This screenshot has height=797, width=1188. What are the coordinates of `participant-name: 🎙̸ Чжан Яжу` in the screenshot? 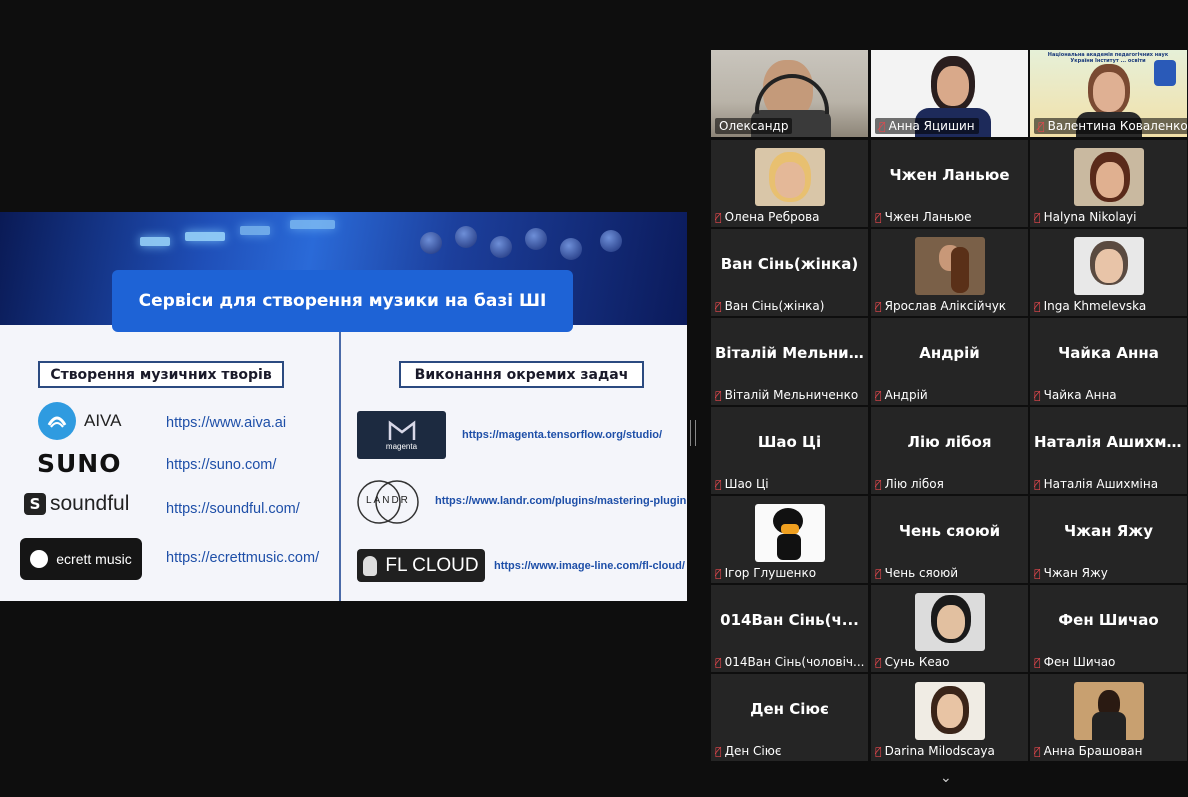 It's located at (1071, 573).